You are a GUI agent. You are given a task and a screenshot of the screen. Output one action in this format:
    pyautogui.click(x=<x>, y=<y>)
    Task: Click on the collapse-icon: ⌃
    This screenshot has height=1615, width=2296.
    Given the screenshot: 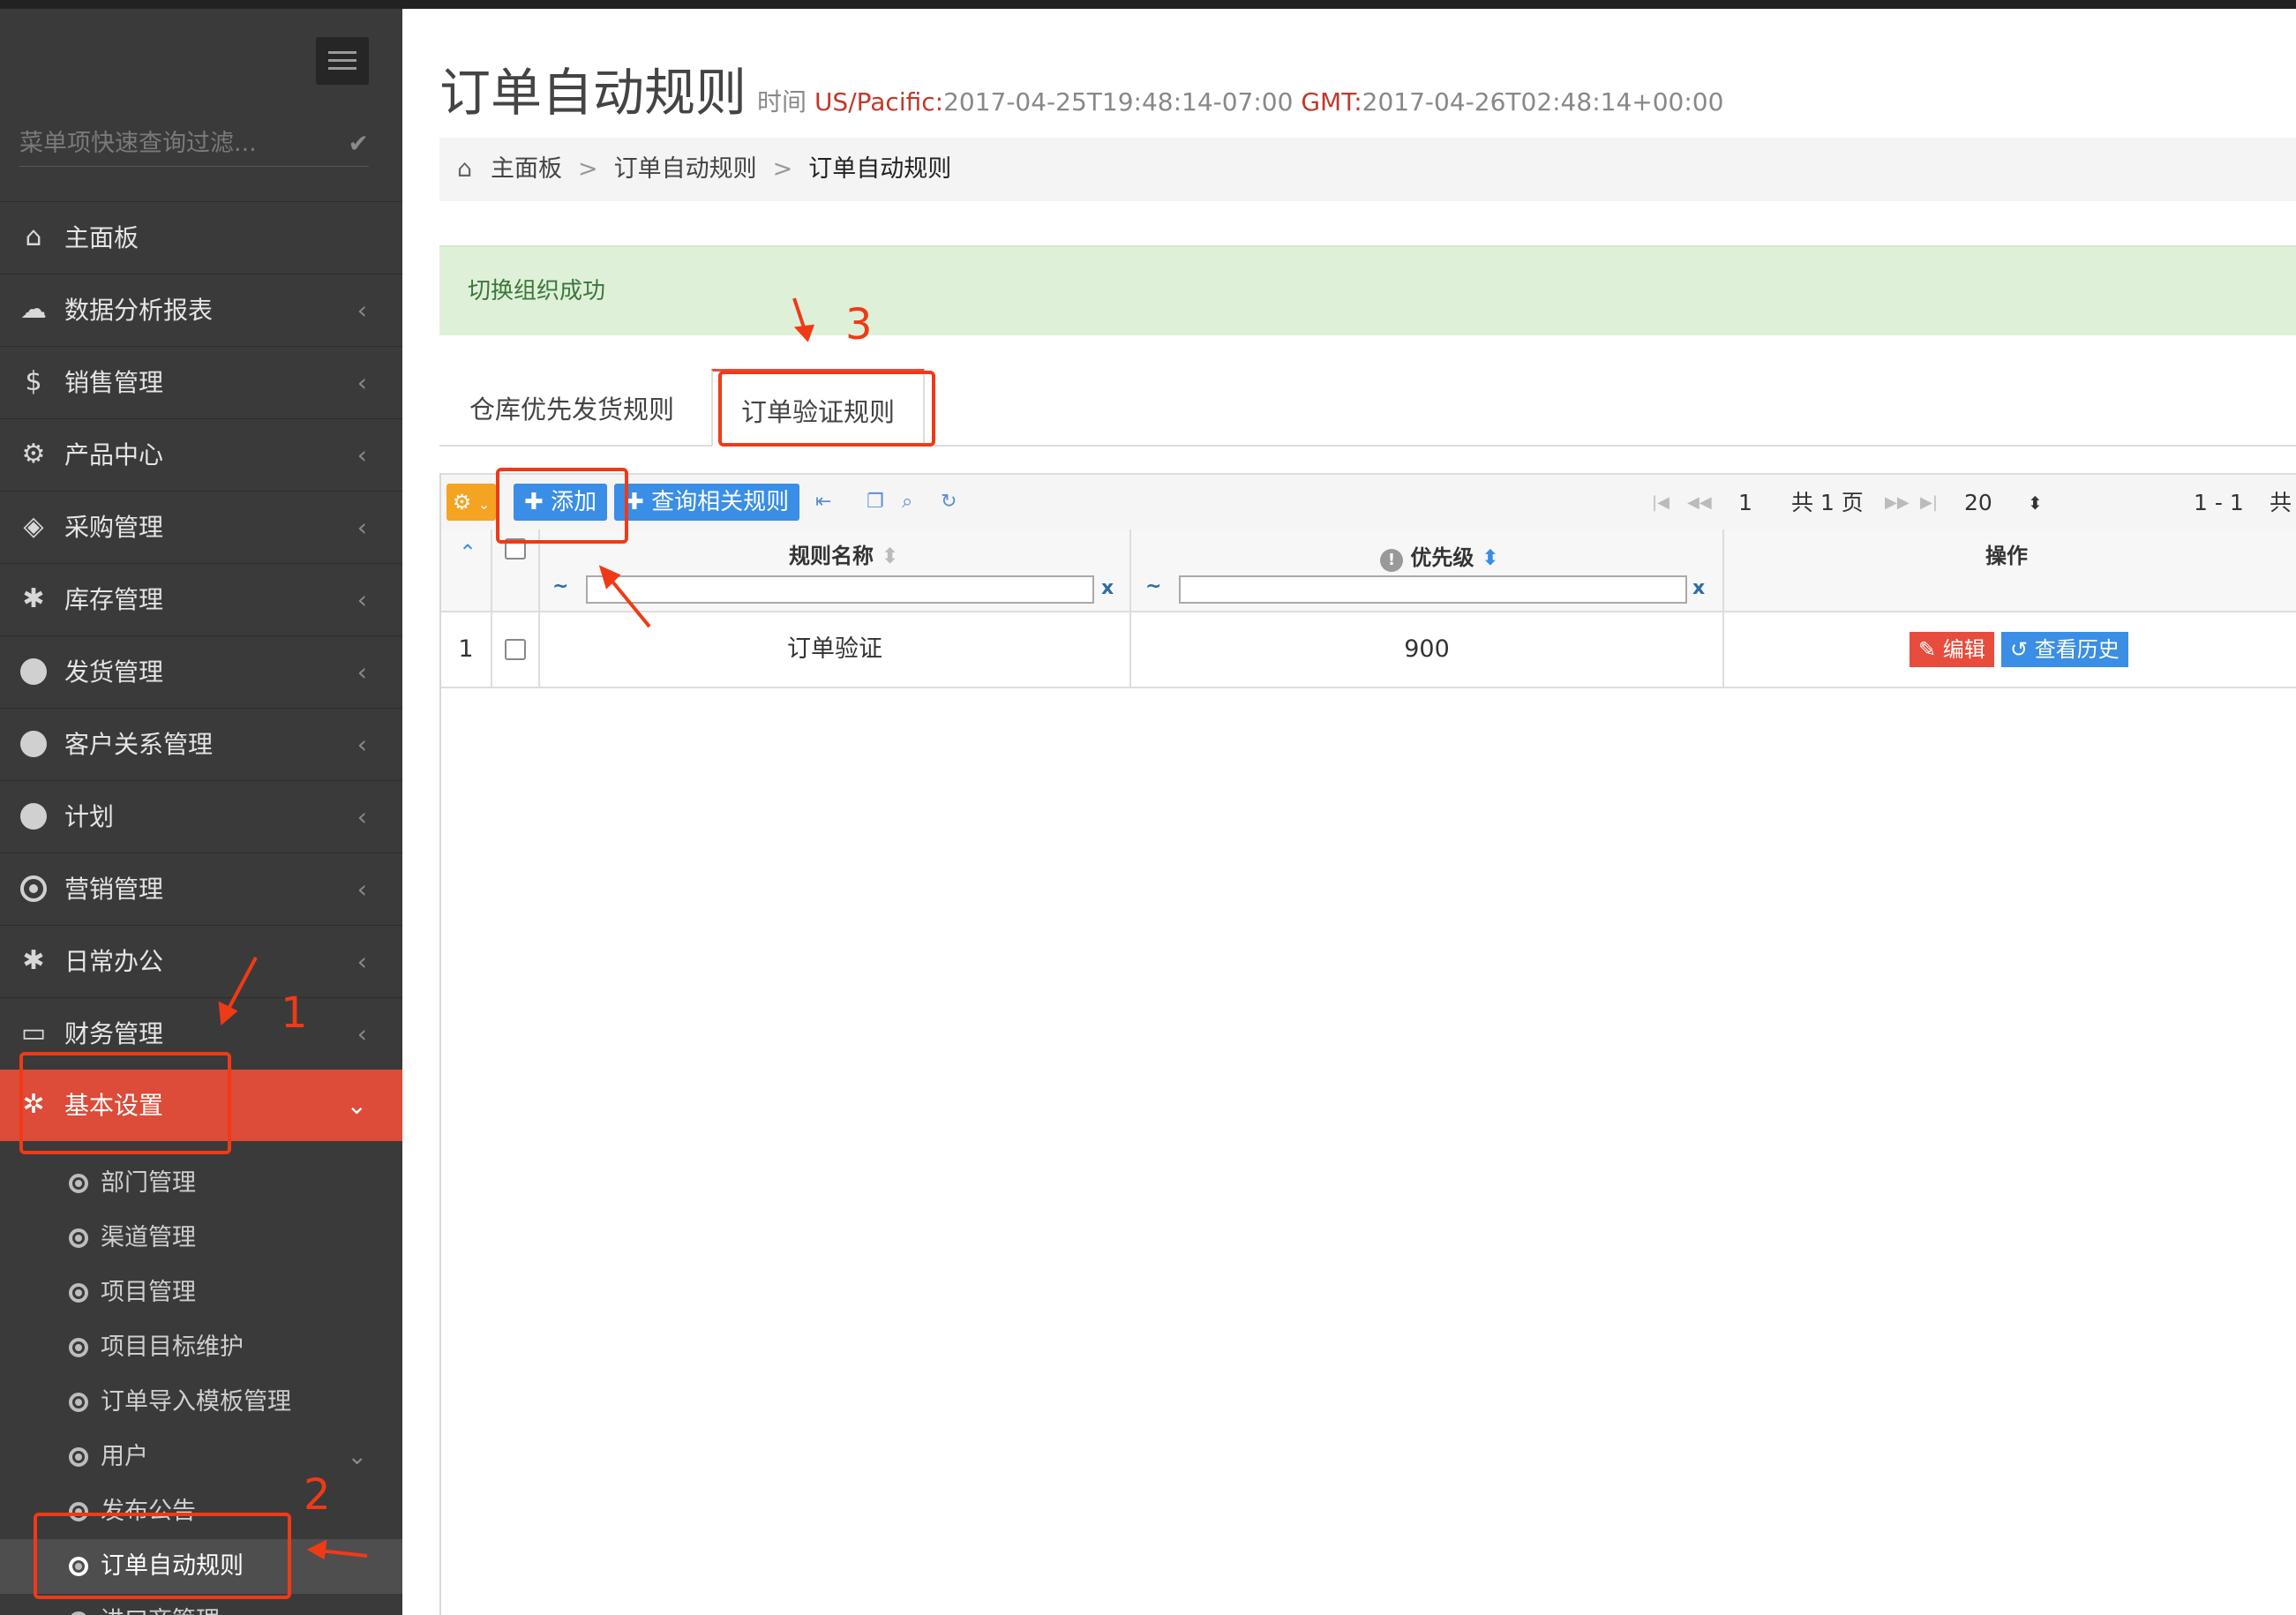 What is the action you would take?
    pyautogui.click(x=467, y=552)
    